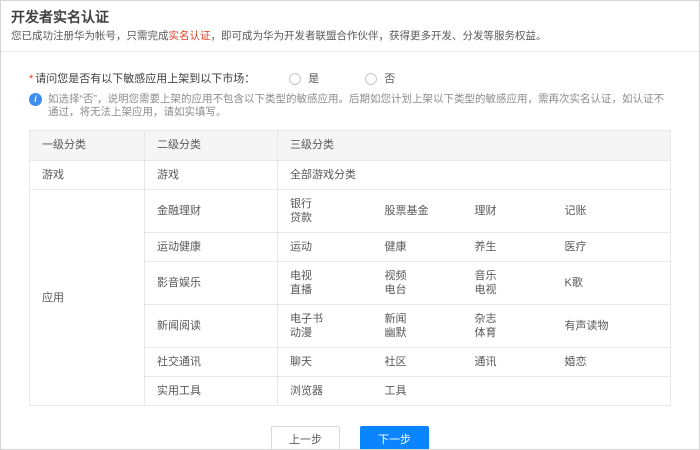  What do you see at coordinates (211, 175) in the screenshot?
I see `game-level2-cell: 游戏` at bounding box center [211, 175].